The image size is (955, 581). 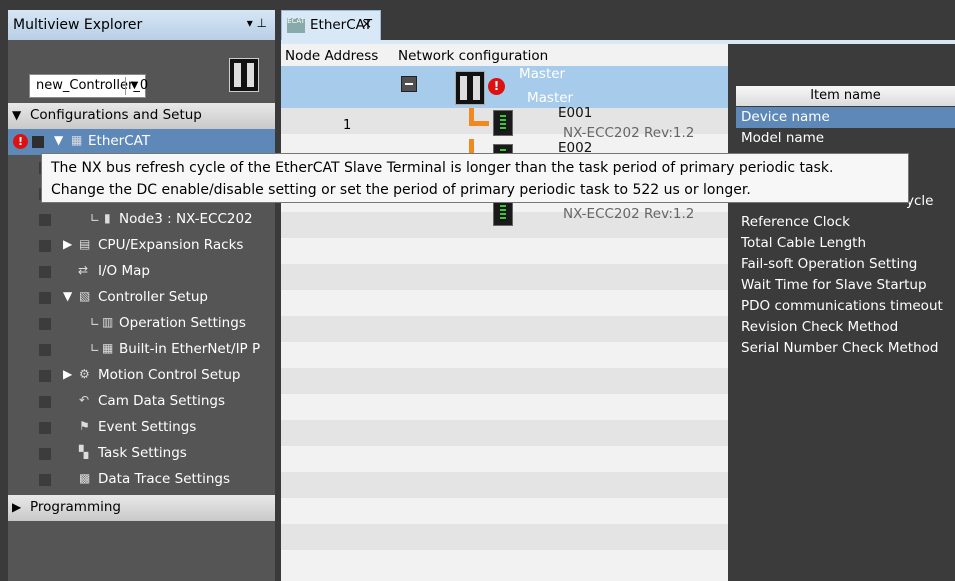 I want to click on explorer-title-bar: Multiview Explorer ▾ ⊥, so click(x=141, y=25).